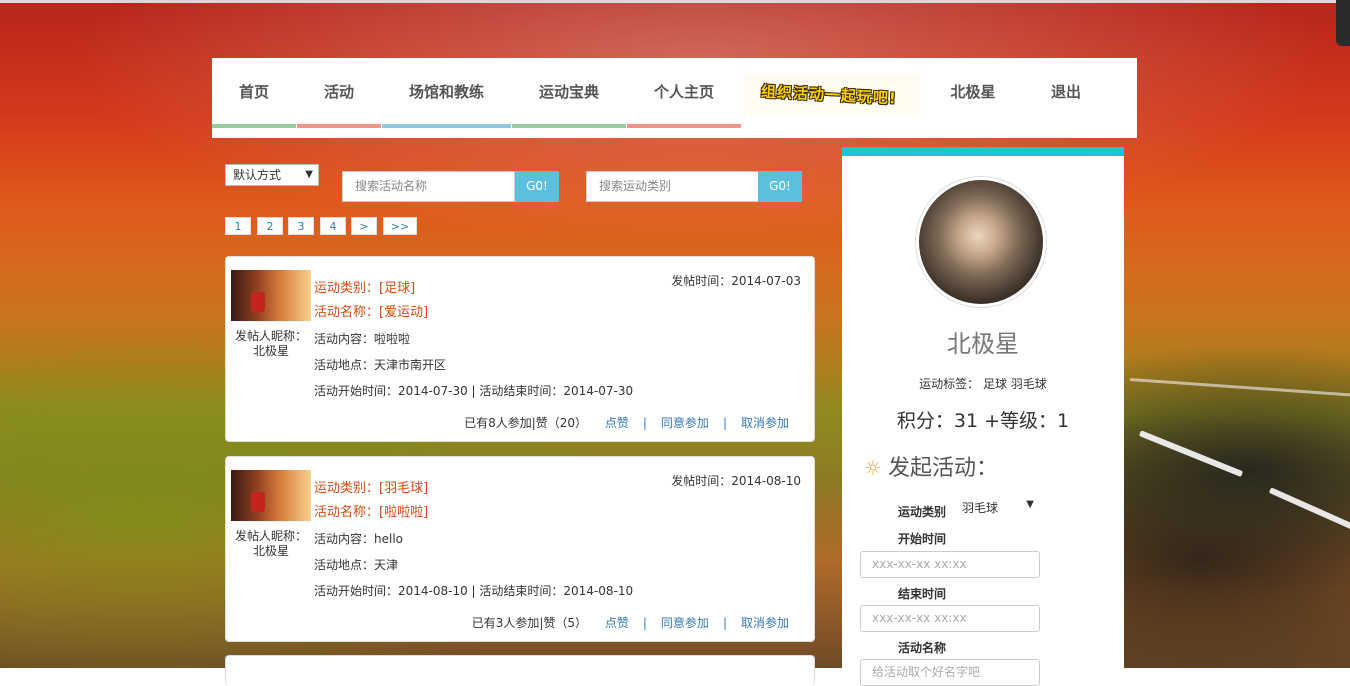  I want to click on page-link-2: 2, so click(270, 226).